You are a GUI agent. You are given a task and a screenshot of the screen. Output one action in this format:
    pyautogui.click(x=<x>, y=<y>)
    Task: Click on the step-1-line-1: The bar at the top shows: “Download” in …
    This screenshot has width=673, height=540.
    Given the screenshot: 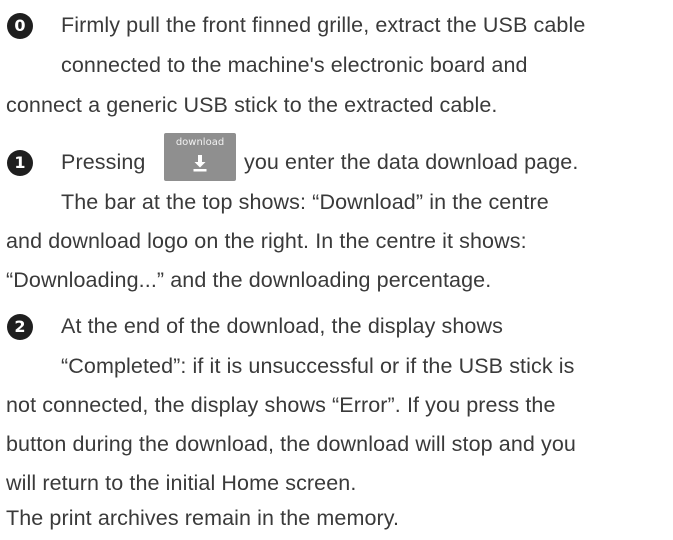 What is the action you would take?
    pyautogui.click(x=305, y=202)
    